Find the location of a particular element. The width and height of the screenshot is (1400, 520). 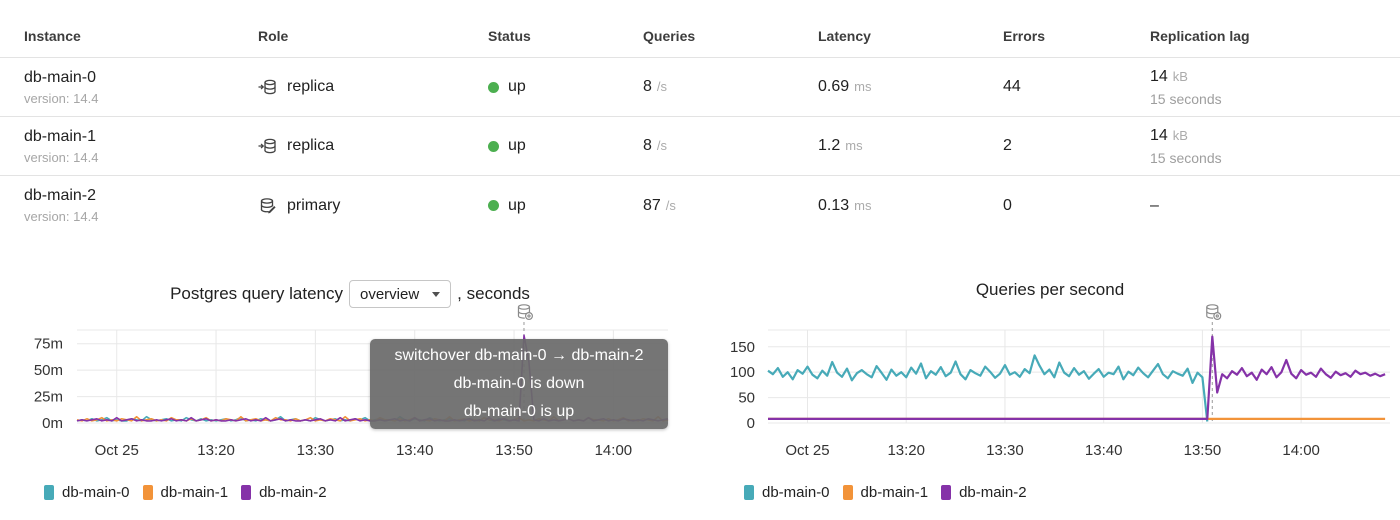

latency-cell: 1.2 ms is located at coordinates (910, 146).